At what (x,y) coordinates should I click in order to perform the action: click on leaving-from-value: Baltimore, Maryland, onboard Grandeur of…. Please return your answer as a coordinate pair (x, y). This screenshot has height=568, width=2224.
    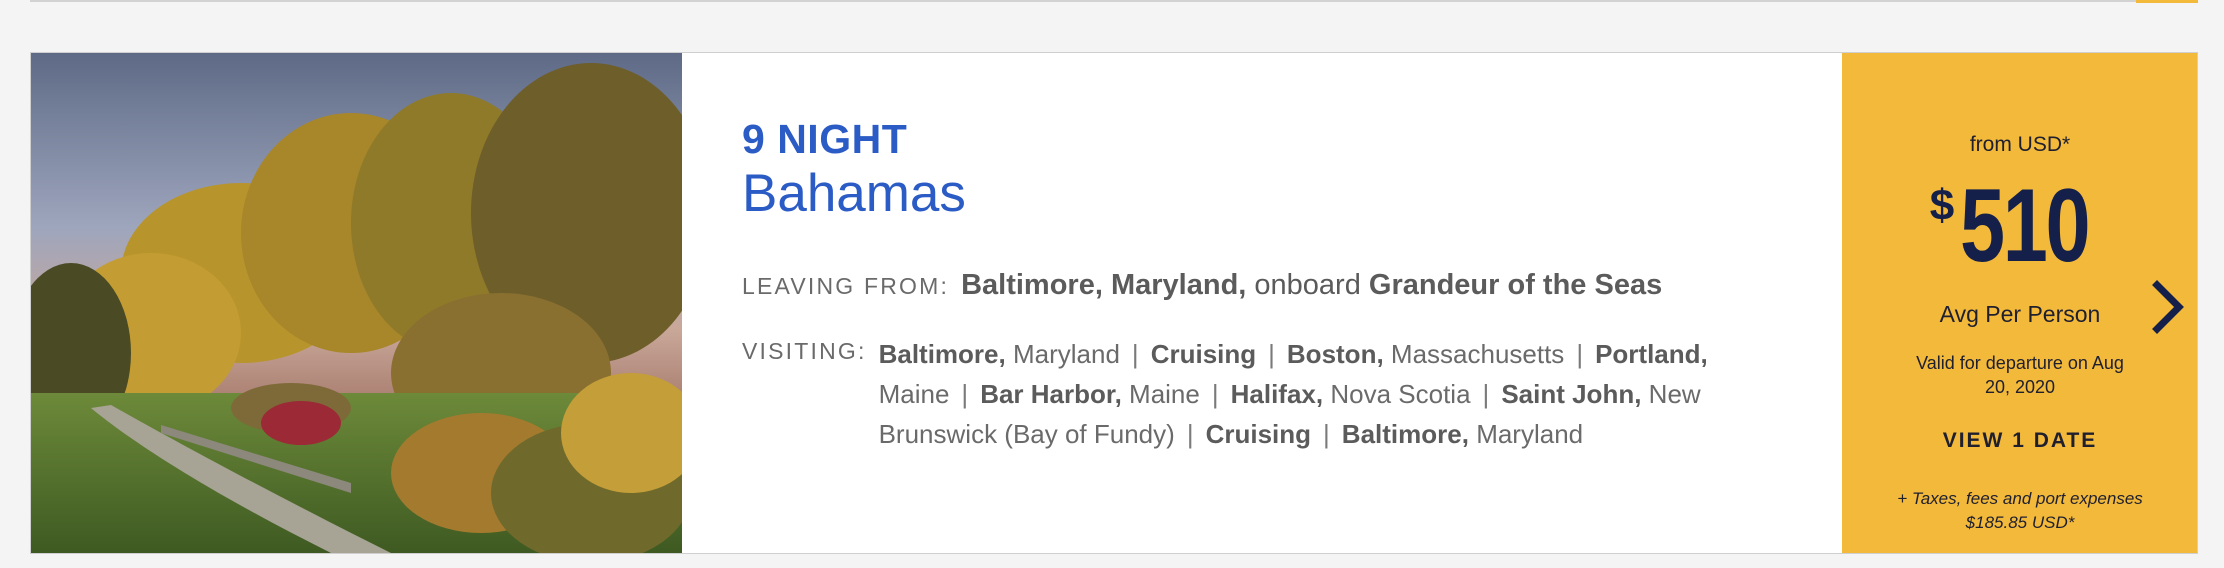
    Looking at the image, I should click on (1311, 285).